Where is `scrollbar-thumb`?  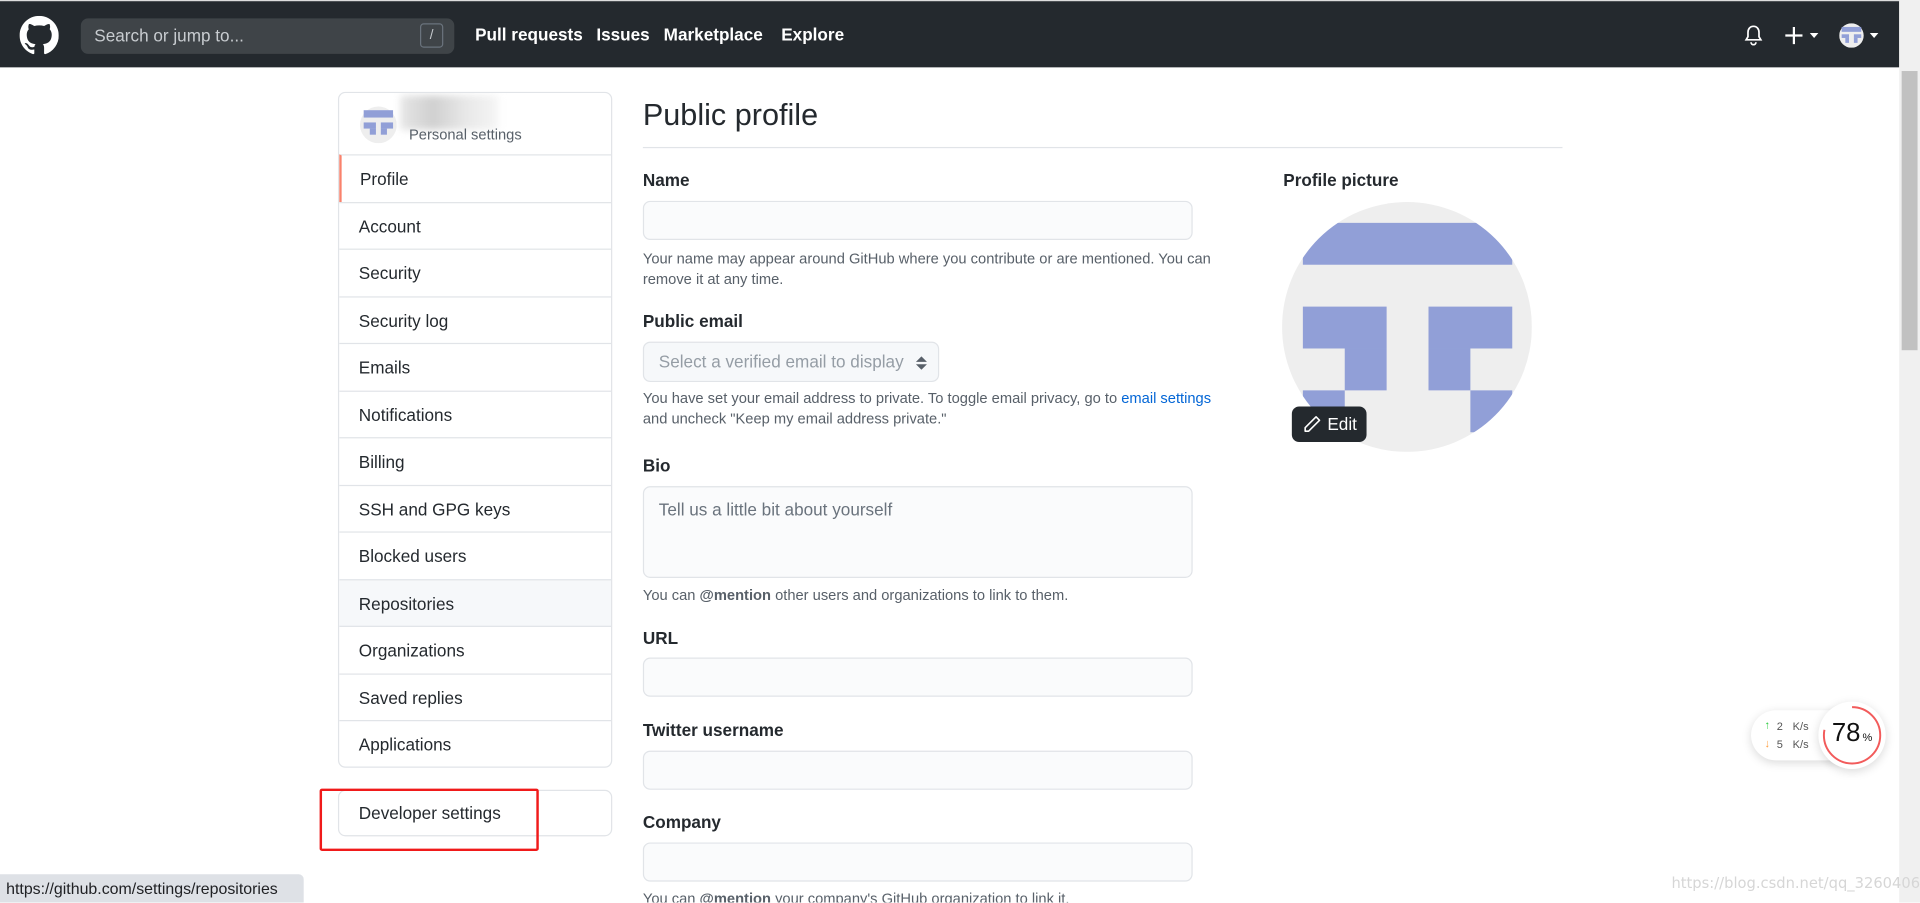
scrollbar-thumb is located at coordinates (1909, 211).